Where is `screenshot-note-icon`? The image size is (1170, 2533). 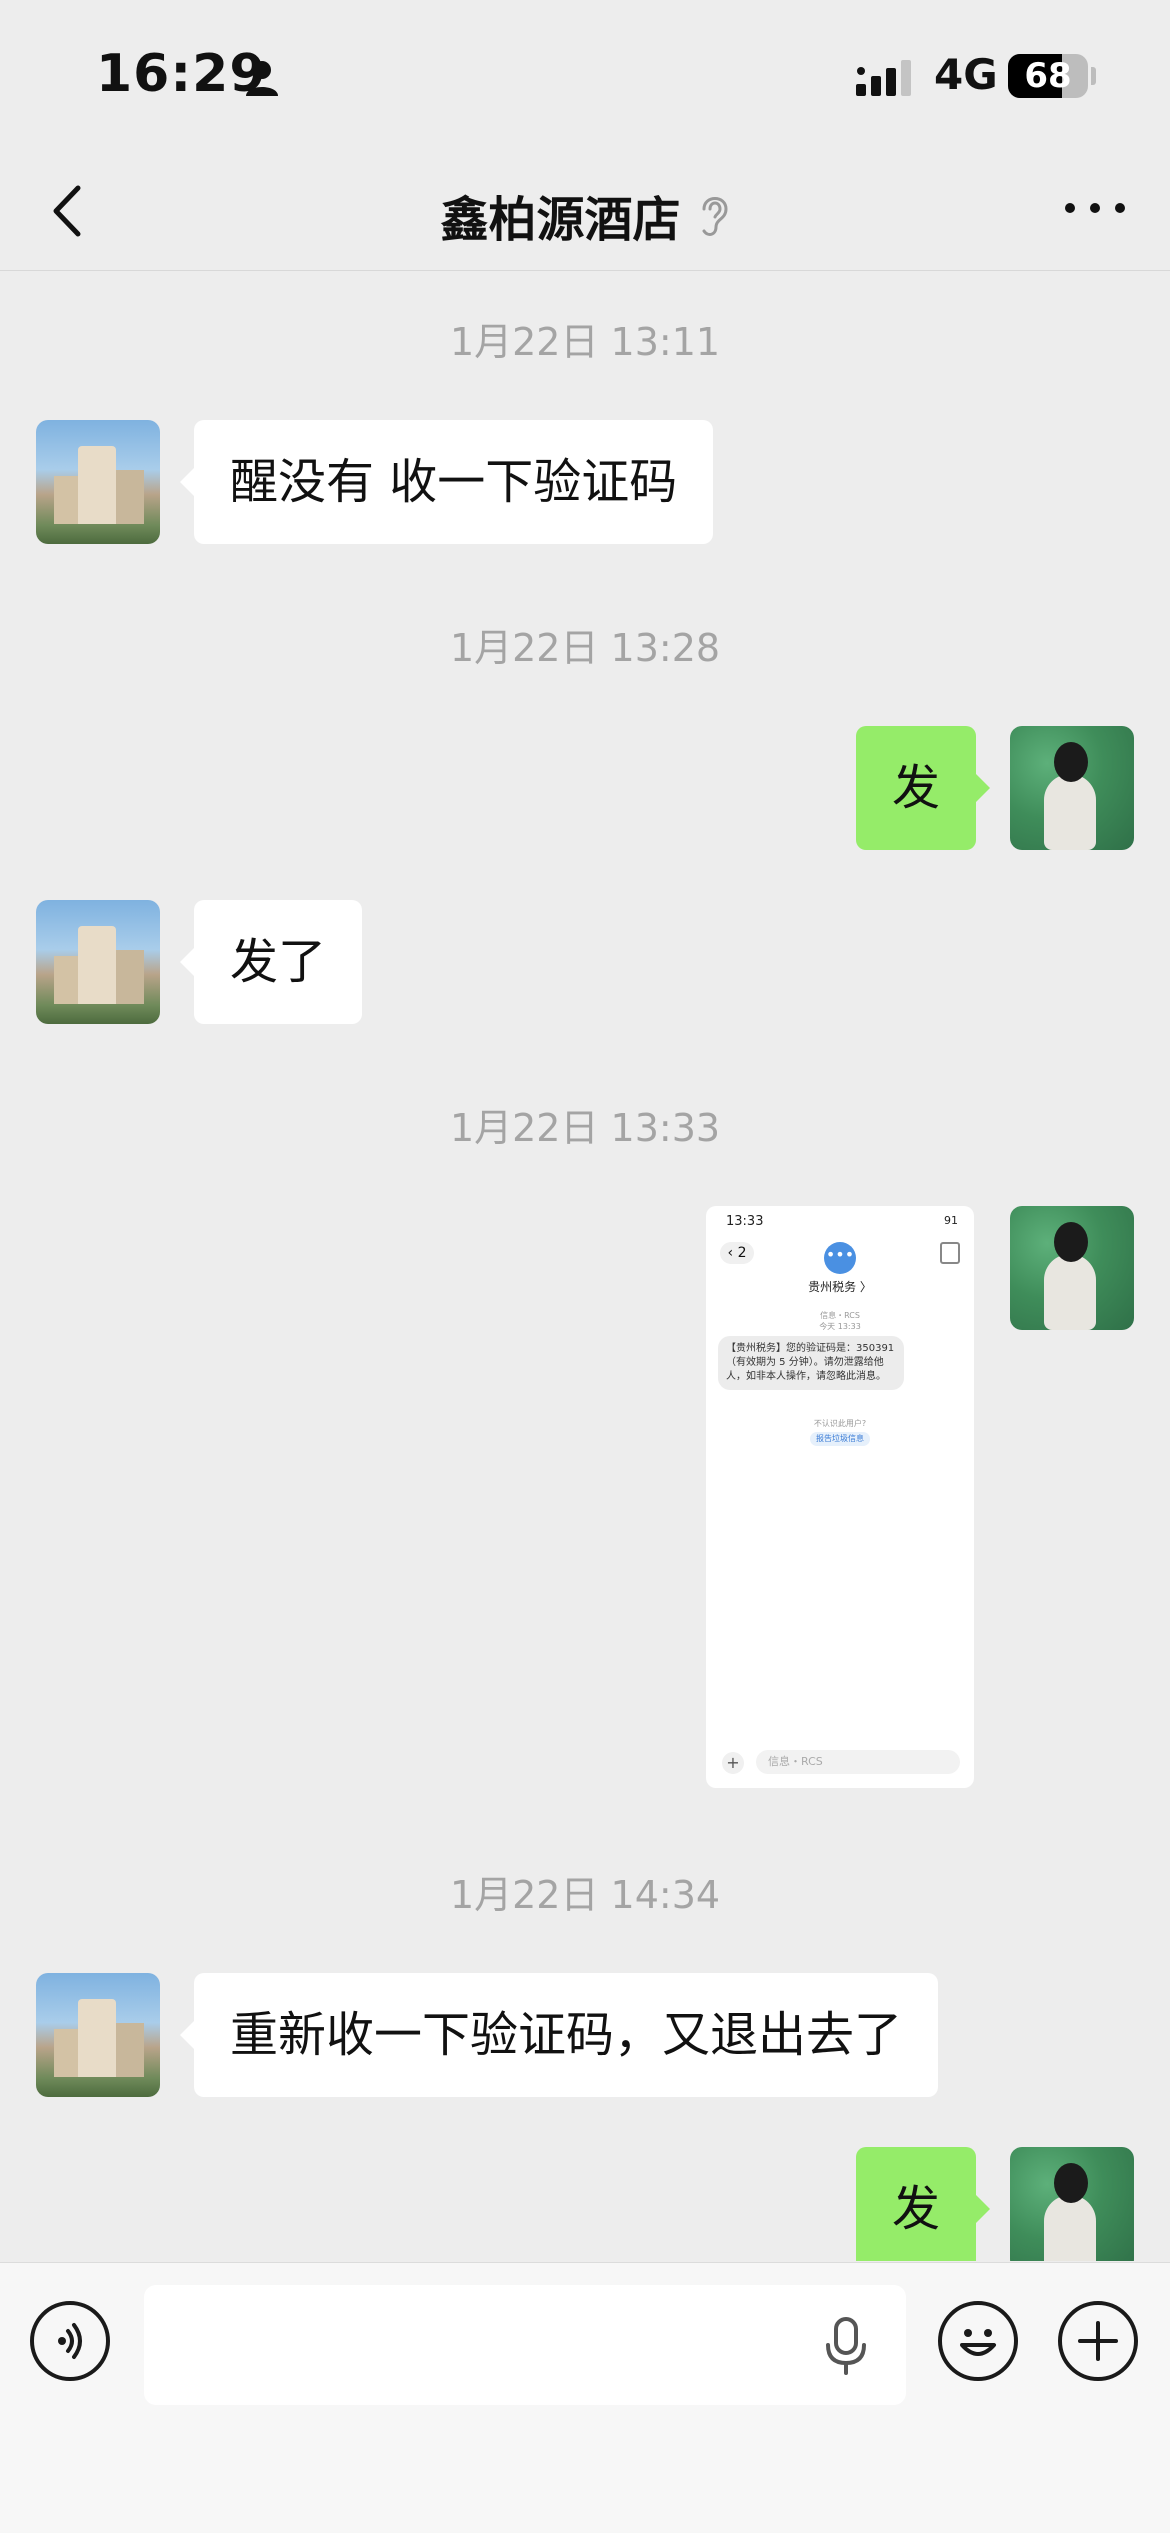 screenshot-note-icon is located at coordinates (950, 1253).